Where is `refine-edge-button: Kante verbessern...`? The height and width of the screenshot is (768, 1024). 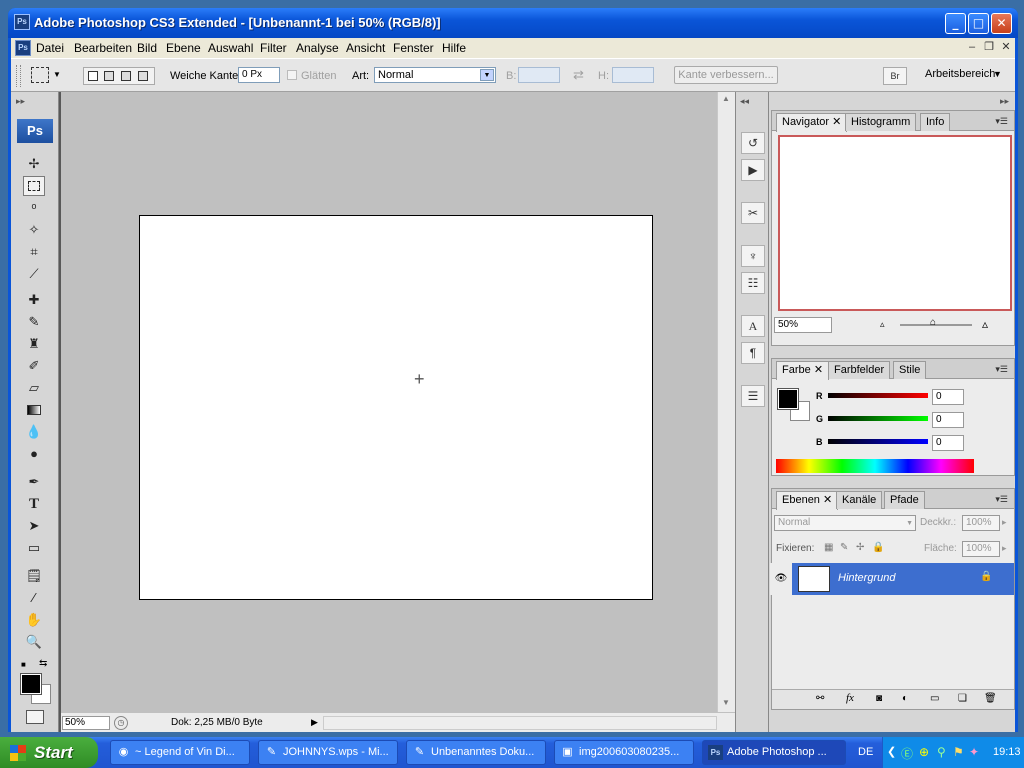 refine-edge-button: Kante verbessern... is located at coordinates (726, 75).